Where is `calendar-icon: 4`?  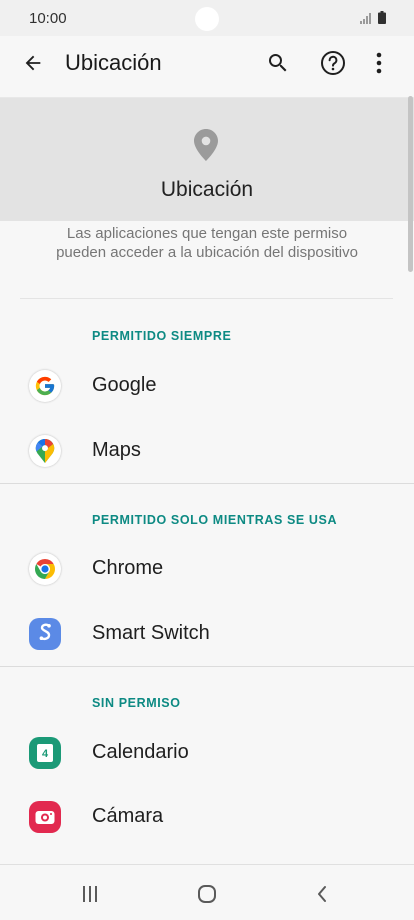 calendar-icon: 4 is located at coordinates (45, 753).